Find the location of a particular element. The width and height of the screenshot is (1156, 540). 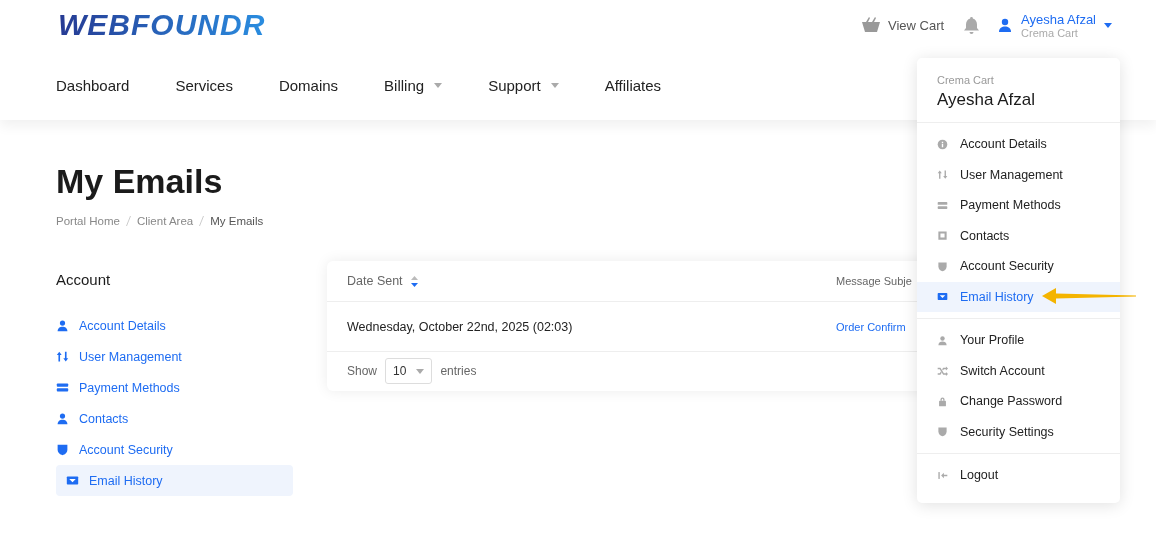

breadcrumb-current: My Emails is located at coordinates (237, 221).